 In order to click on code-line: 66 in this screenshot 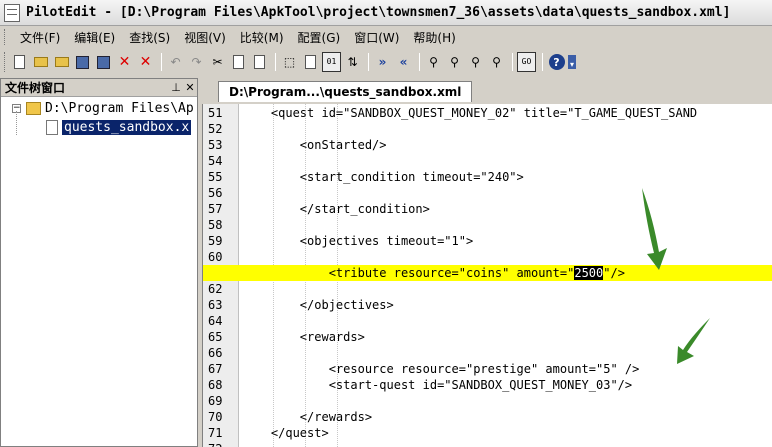, I will do `click(487, 353)`.